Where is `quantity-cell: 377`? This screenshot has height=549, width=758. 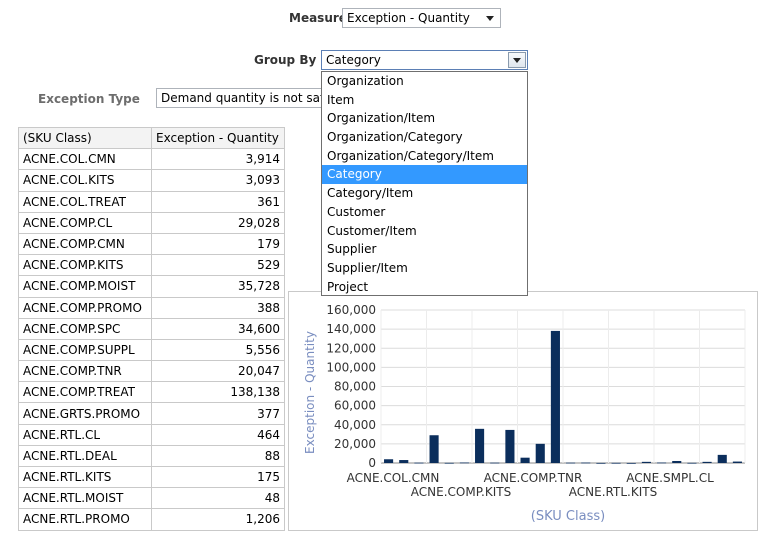 quantity-cell: 377 is located at coordinates (218, 413).